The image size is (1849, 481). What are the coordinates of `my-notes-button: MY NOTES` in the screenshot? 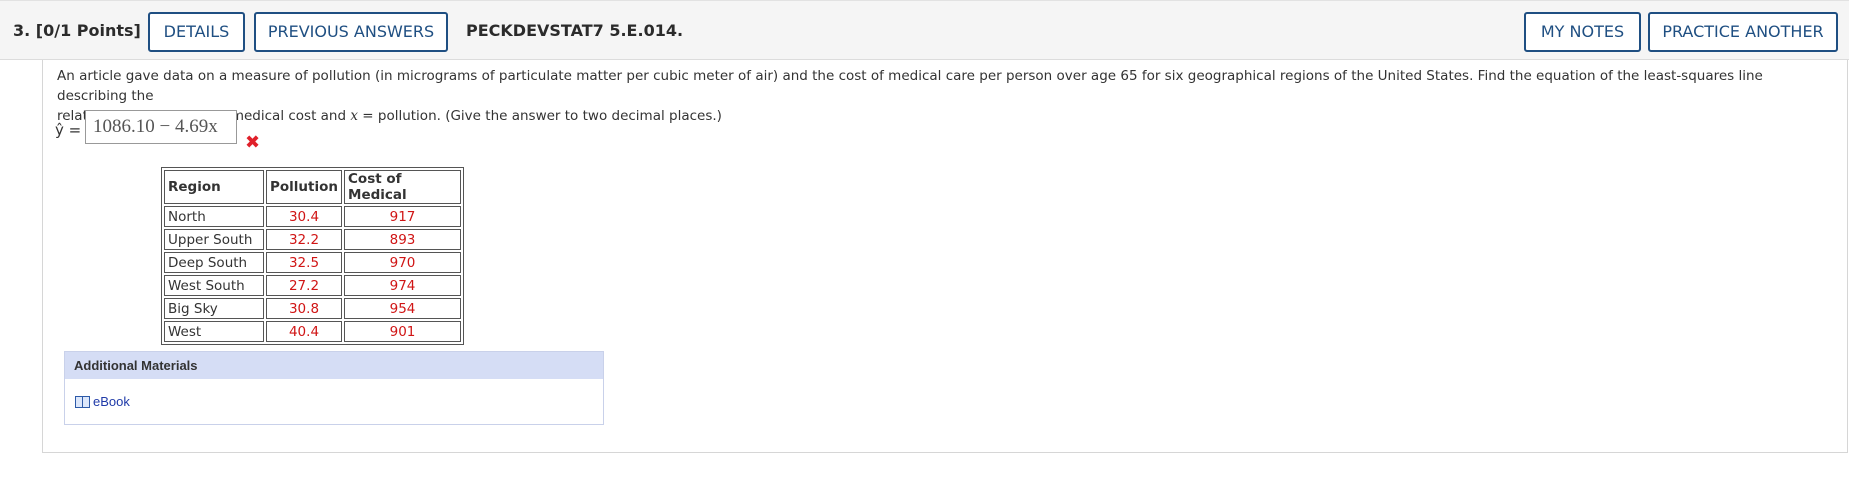 It's located at (1582, 32).